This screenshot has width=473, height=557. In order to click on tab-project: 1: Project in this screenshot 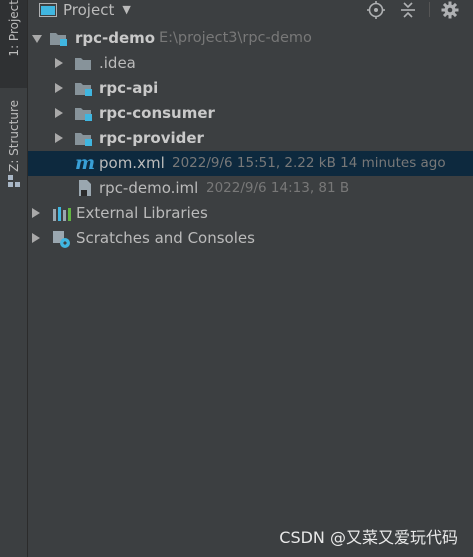, I will do `click(13, 44)`.